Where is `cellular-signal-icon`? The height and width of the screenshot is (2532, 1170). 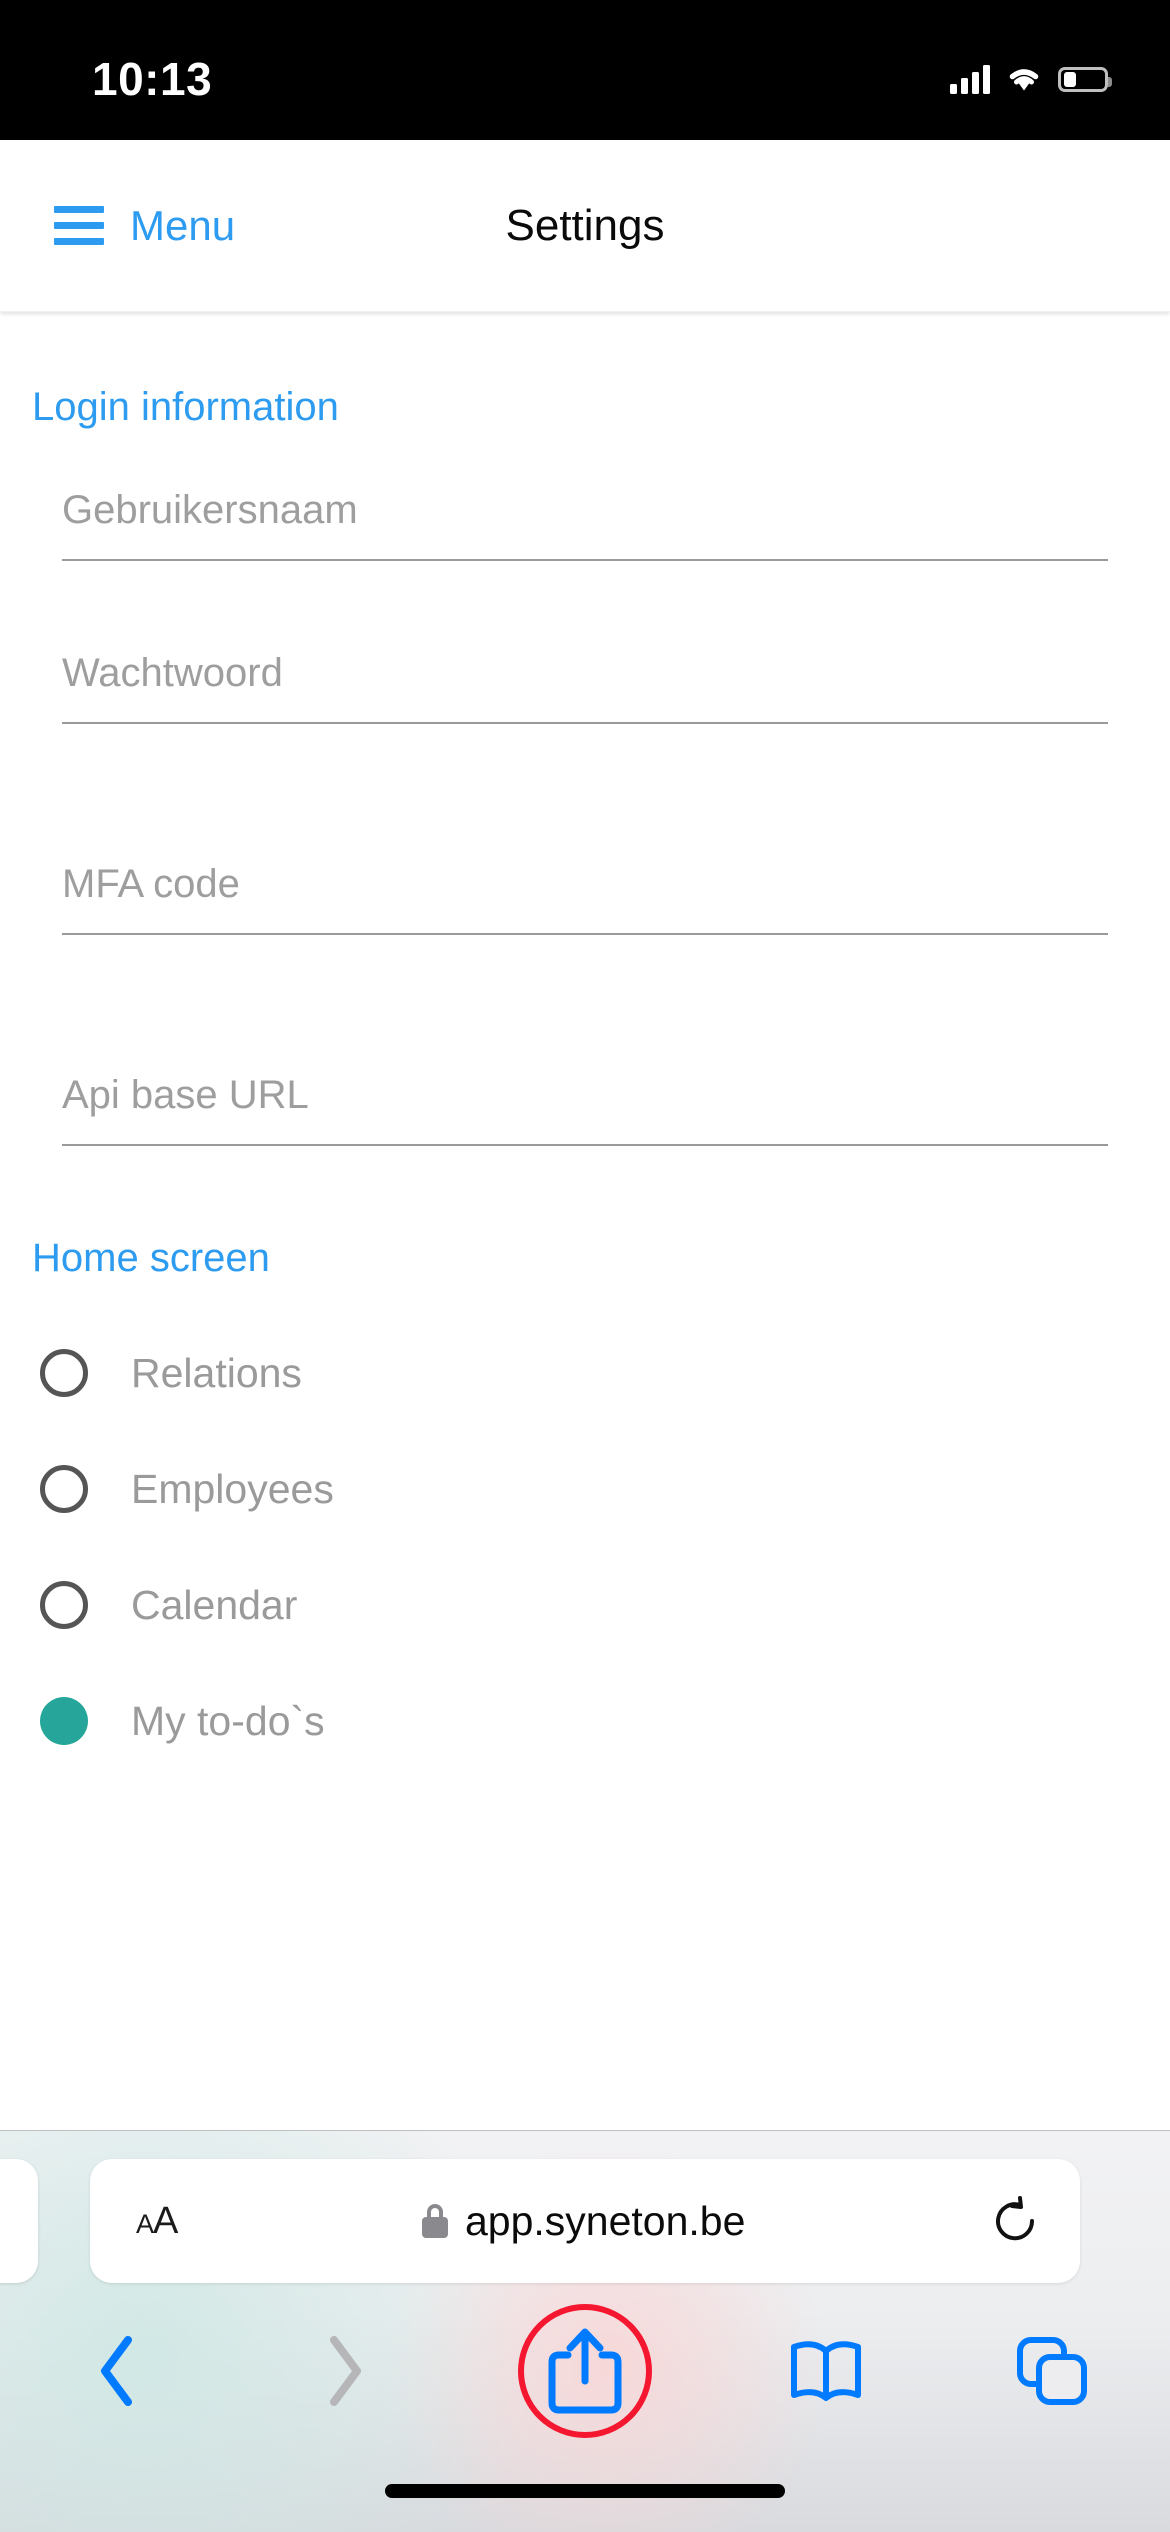
cellular-signal-icon is located at coordinates (970, 79).